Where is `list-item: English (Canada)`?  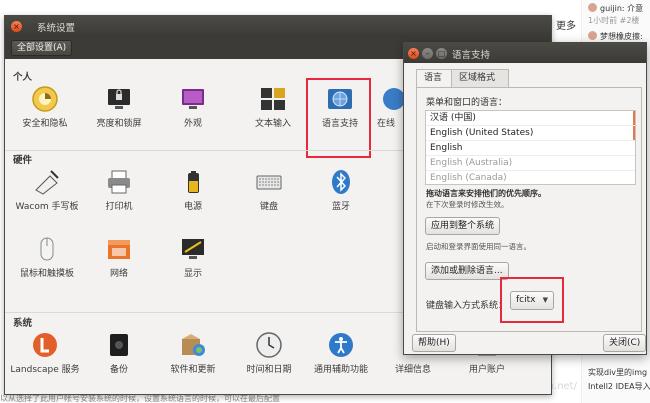 list-item: English (Canada) is located at coordinates (530, 177).